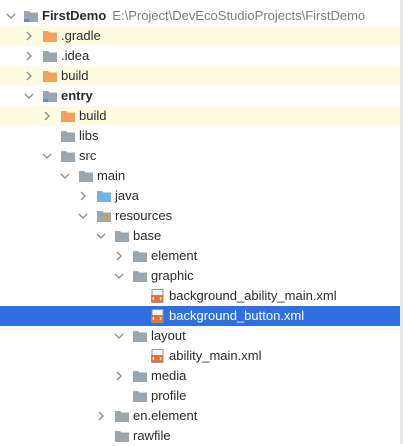 This screenshot has width=403, height=446. What do you see at coordinates (169, 395) in the screenshot?
I see `tree-label: profile` at bounding box center [169, 395].